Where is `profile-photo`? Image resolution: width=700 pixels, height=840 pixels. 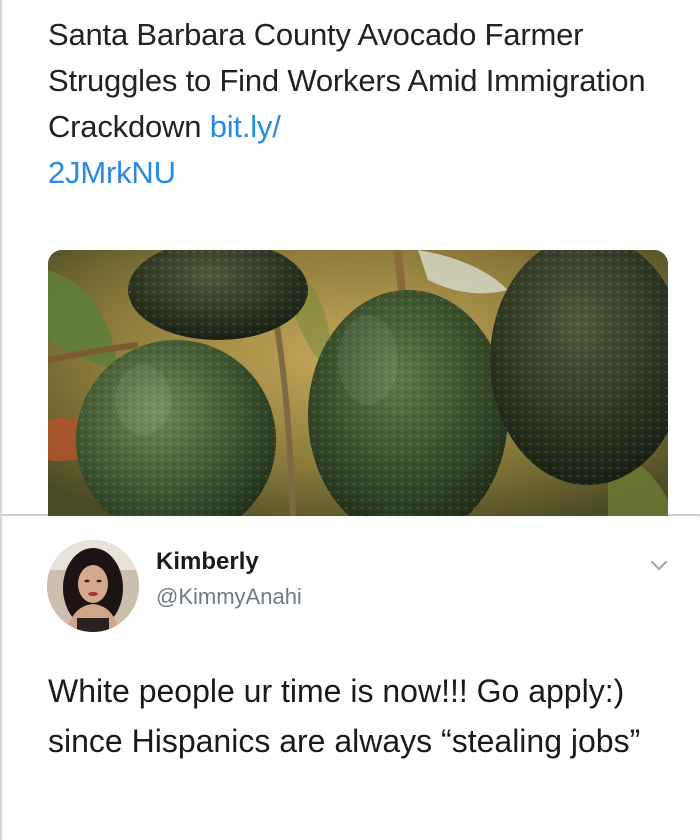
profile-photo is located at coordinates (93, 586).